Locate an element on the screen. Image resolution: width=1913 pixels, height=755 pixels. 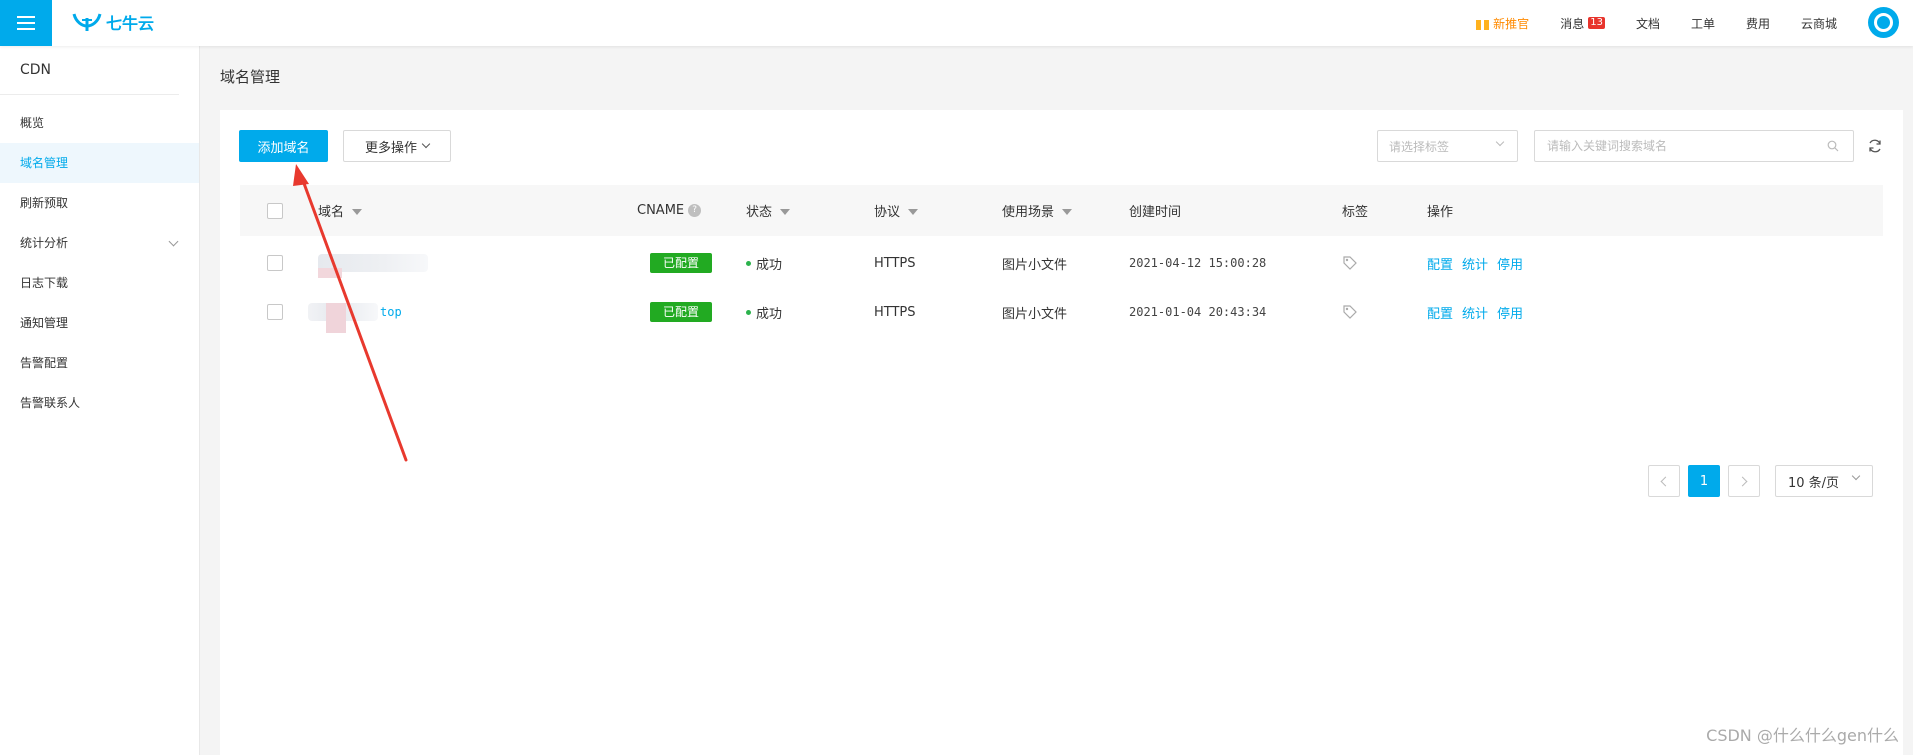
nav-billing-label: 费用 is located at coordinates (1757, 23).